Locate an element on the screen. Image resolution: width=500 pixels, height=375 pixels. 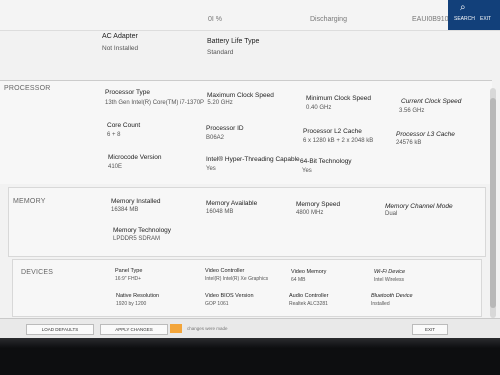
current-clock-speed-label: Current Clock Speed is located at coordinates (431, 101).